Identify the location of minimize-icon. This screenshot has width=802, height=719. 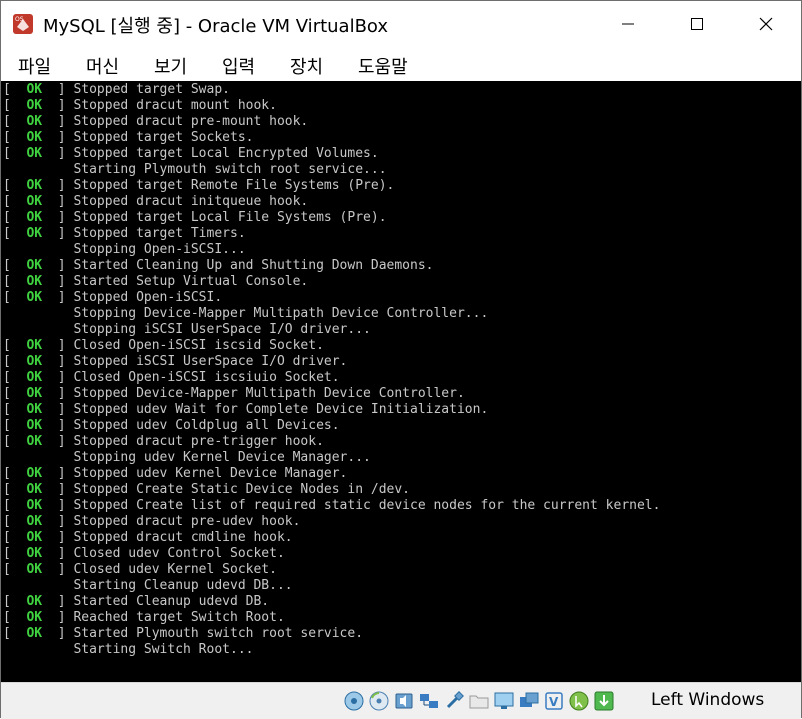
(628, 24).